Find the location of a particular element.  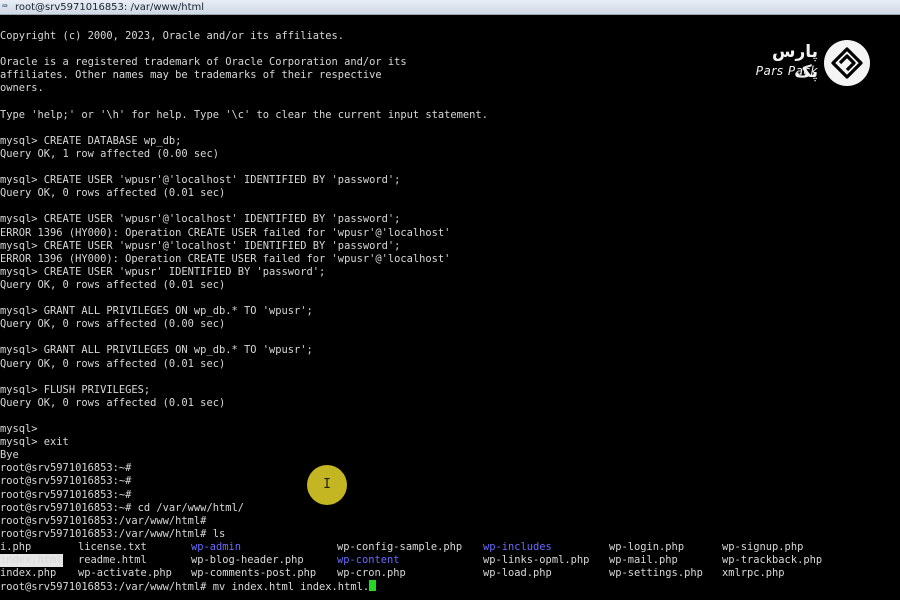

ls-entry: wp-activate.php is located at coordinates (125, 573).